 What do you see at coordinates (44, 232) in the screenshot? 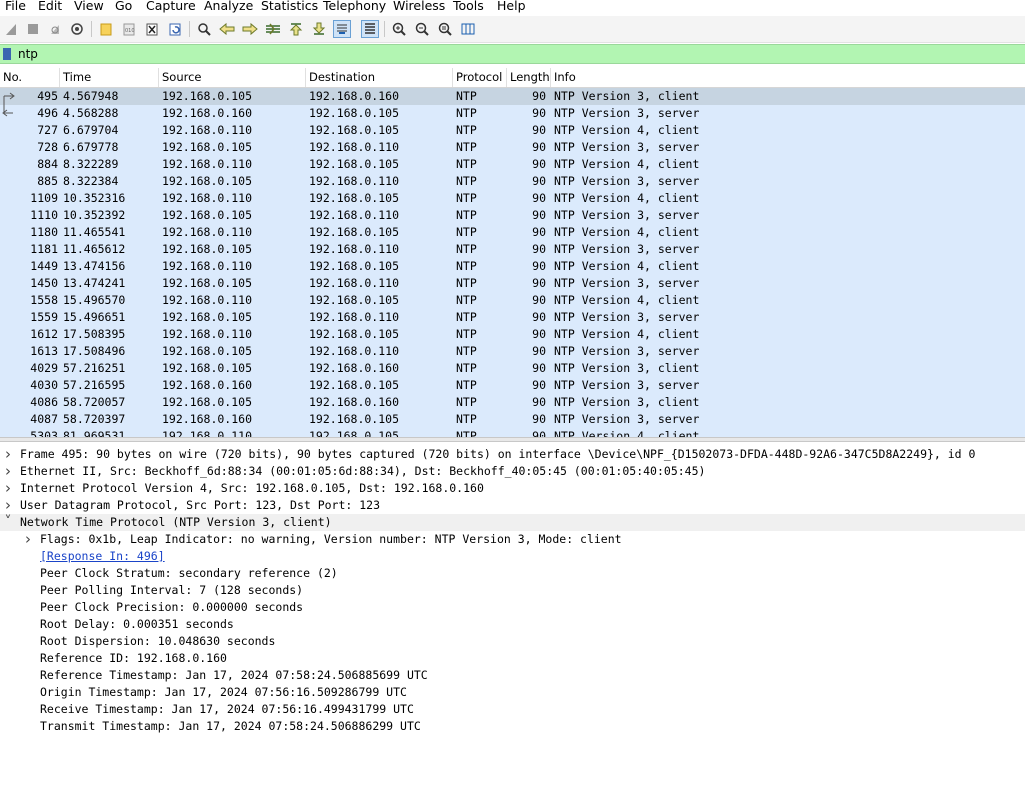
I see `packet-number: 1180` at bounding box center [44, 232].